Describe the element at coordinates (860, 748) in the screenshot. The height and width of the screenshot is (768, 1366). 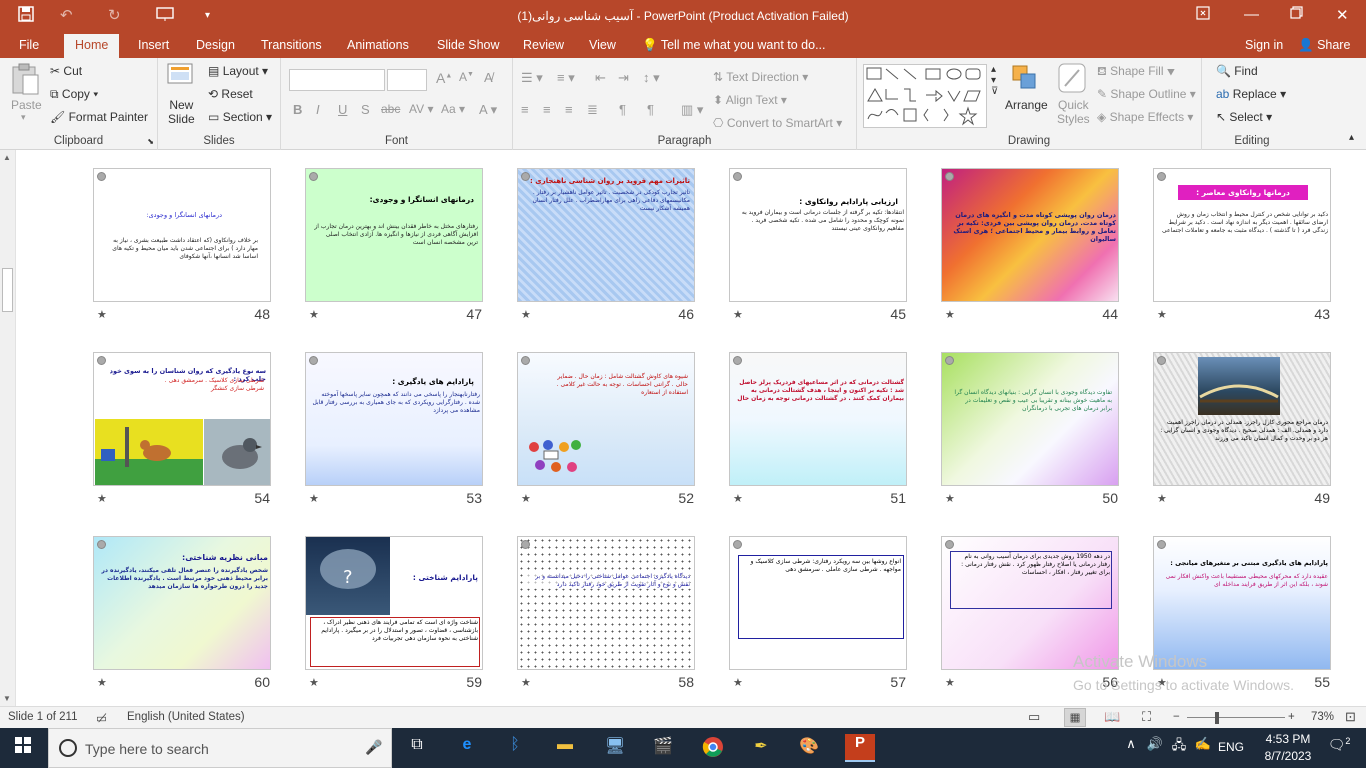
I see `powerpoint-taskbar-icon: P` at that location.